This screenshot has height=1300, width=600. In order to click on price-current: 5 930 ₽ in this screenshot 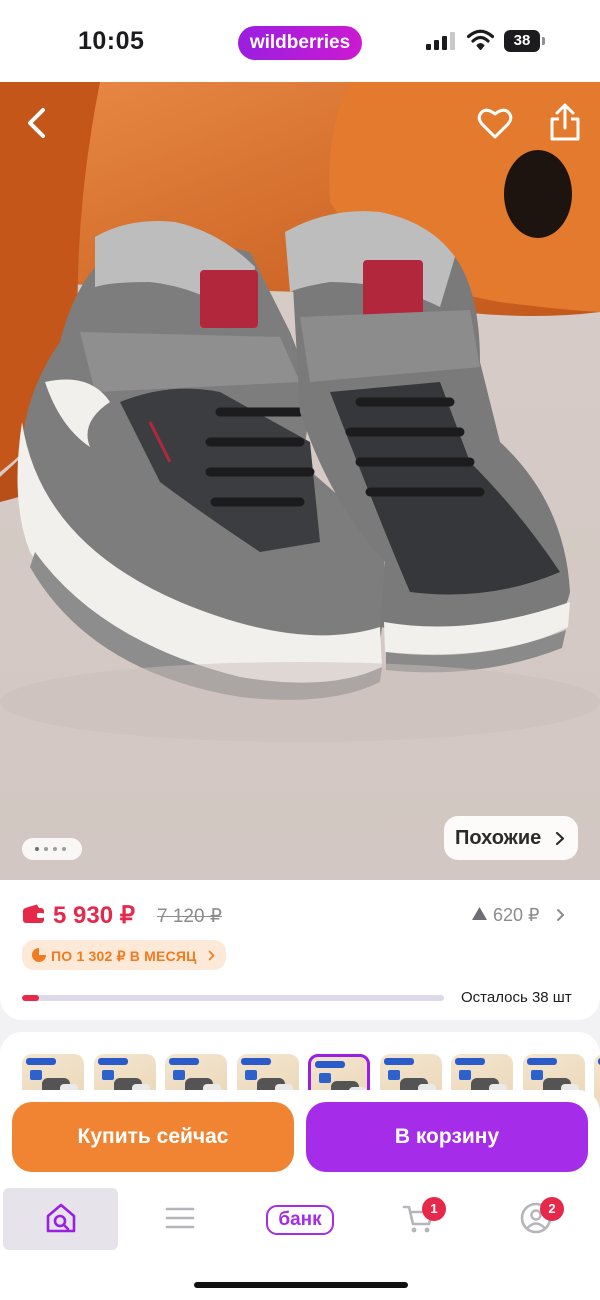, I will do `click(94, 915)`.